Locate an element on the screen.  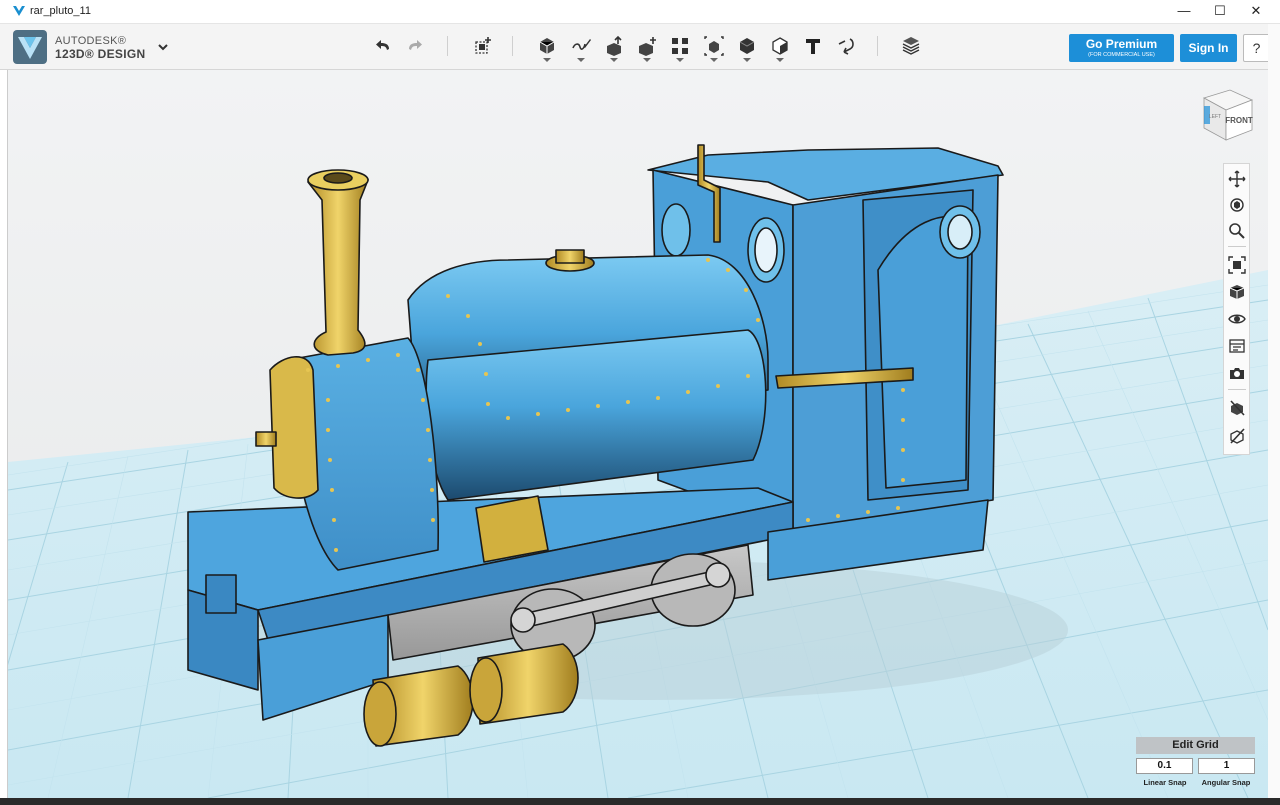
sandbox is located at coordinates (512, 529).